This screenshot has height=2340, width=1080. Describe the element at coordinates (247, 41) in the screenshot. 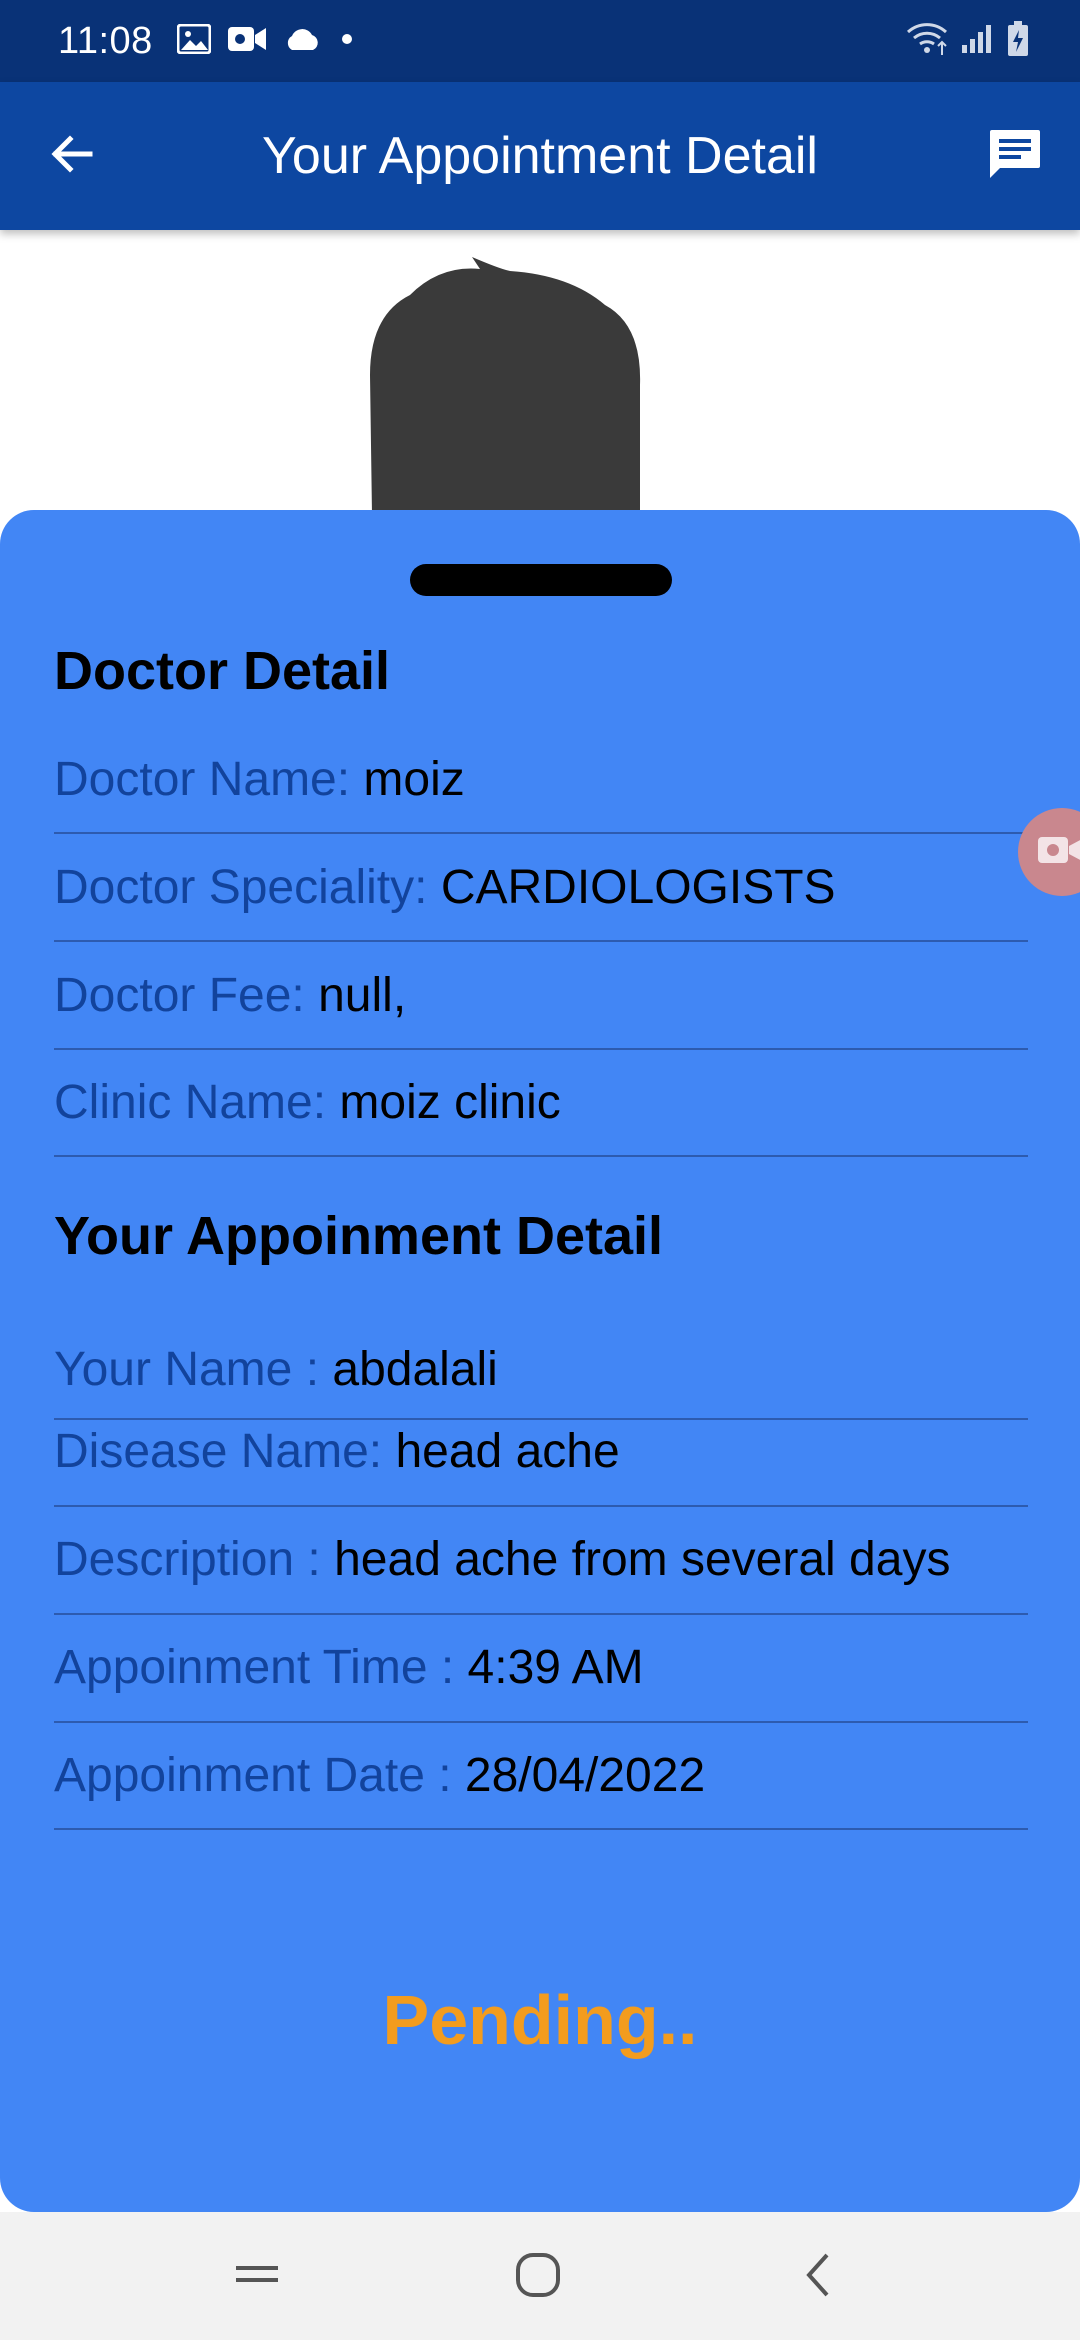

I see `video-icon` at that location.